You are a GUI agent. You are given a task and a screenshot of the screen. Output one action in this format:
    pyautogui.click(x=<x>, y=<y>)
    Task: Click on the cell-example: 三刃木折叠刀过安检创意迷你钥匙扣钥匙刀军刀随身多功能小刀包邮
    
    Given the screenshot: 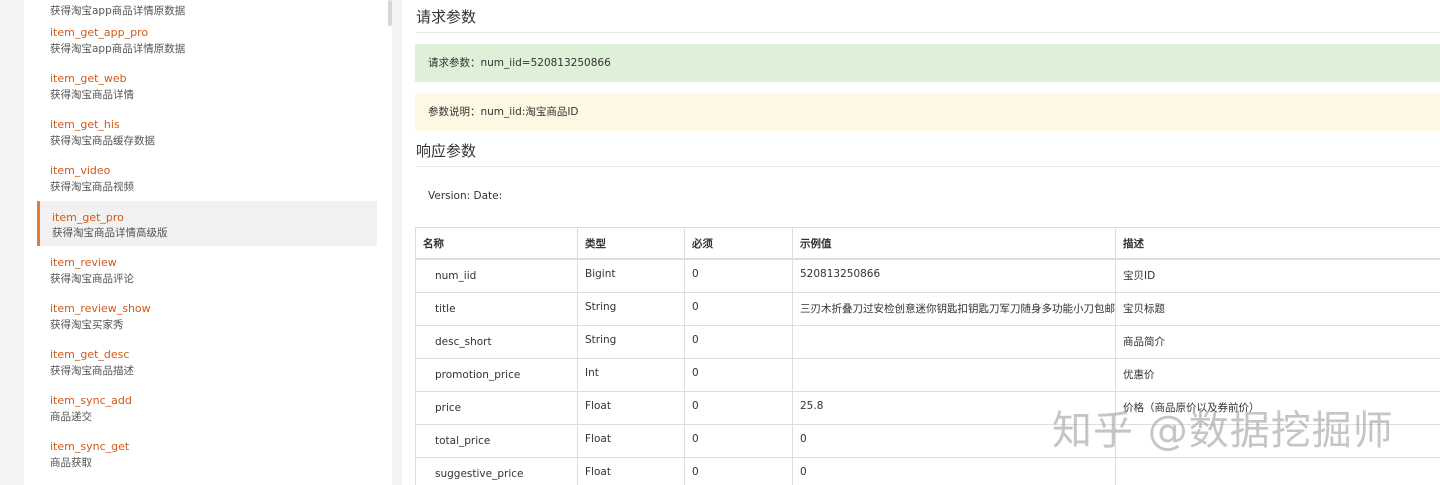 What is the action you would take?
    pyautogui.click(x=954, y=308)
    